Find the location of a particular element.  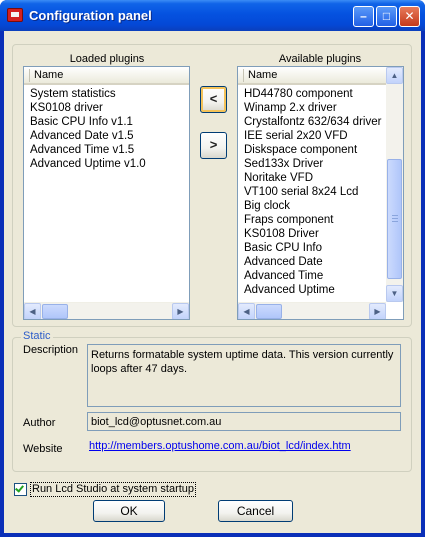

startup-checkbox-label: Run Lcd Studio at system startup is located at coordinates (113, 489).